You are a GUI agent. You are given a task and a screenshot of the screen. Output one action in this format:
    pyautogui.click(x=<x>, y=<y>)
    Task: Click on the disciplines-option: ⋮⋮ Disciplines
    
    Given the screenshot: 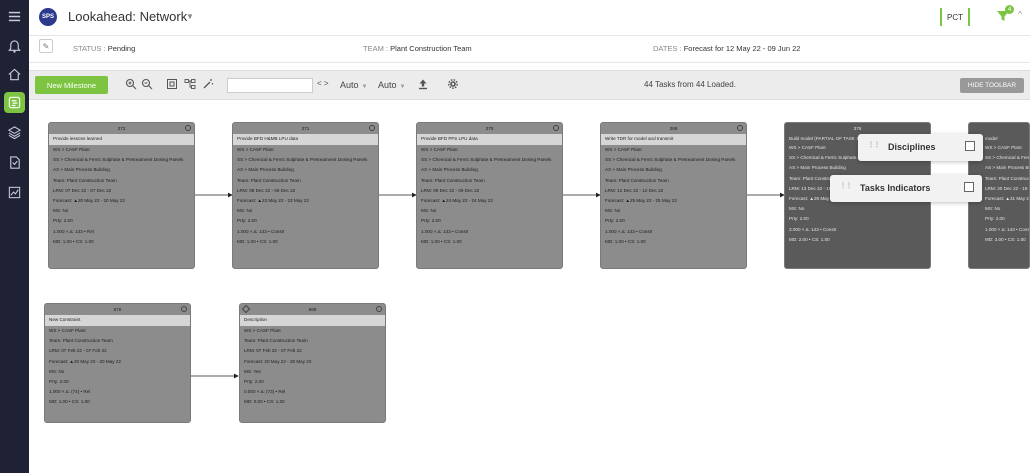 What is the action you would take?
    pyautogui.click(x=920, y=147)
    